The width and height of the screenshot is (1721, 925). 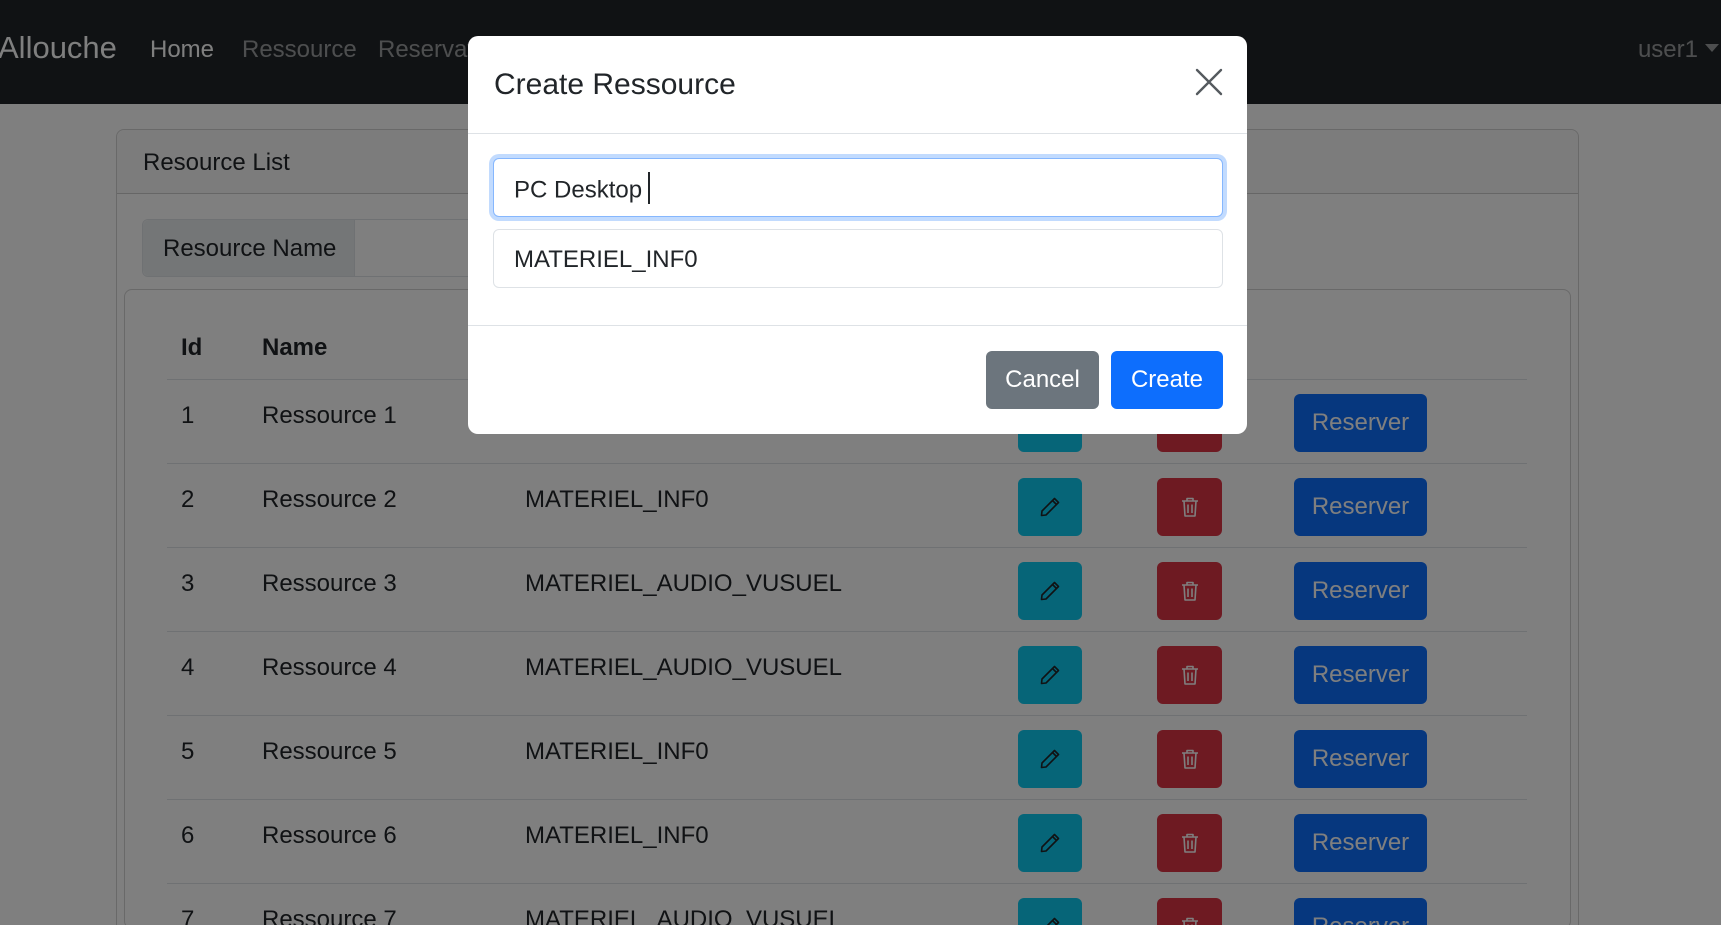 I want to click on modal-header: Create Ressource, so click(x=857, y=85).